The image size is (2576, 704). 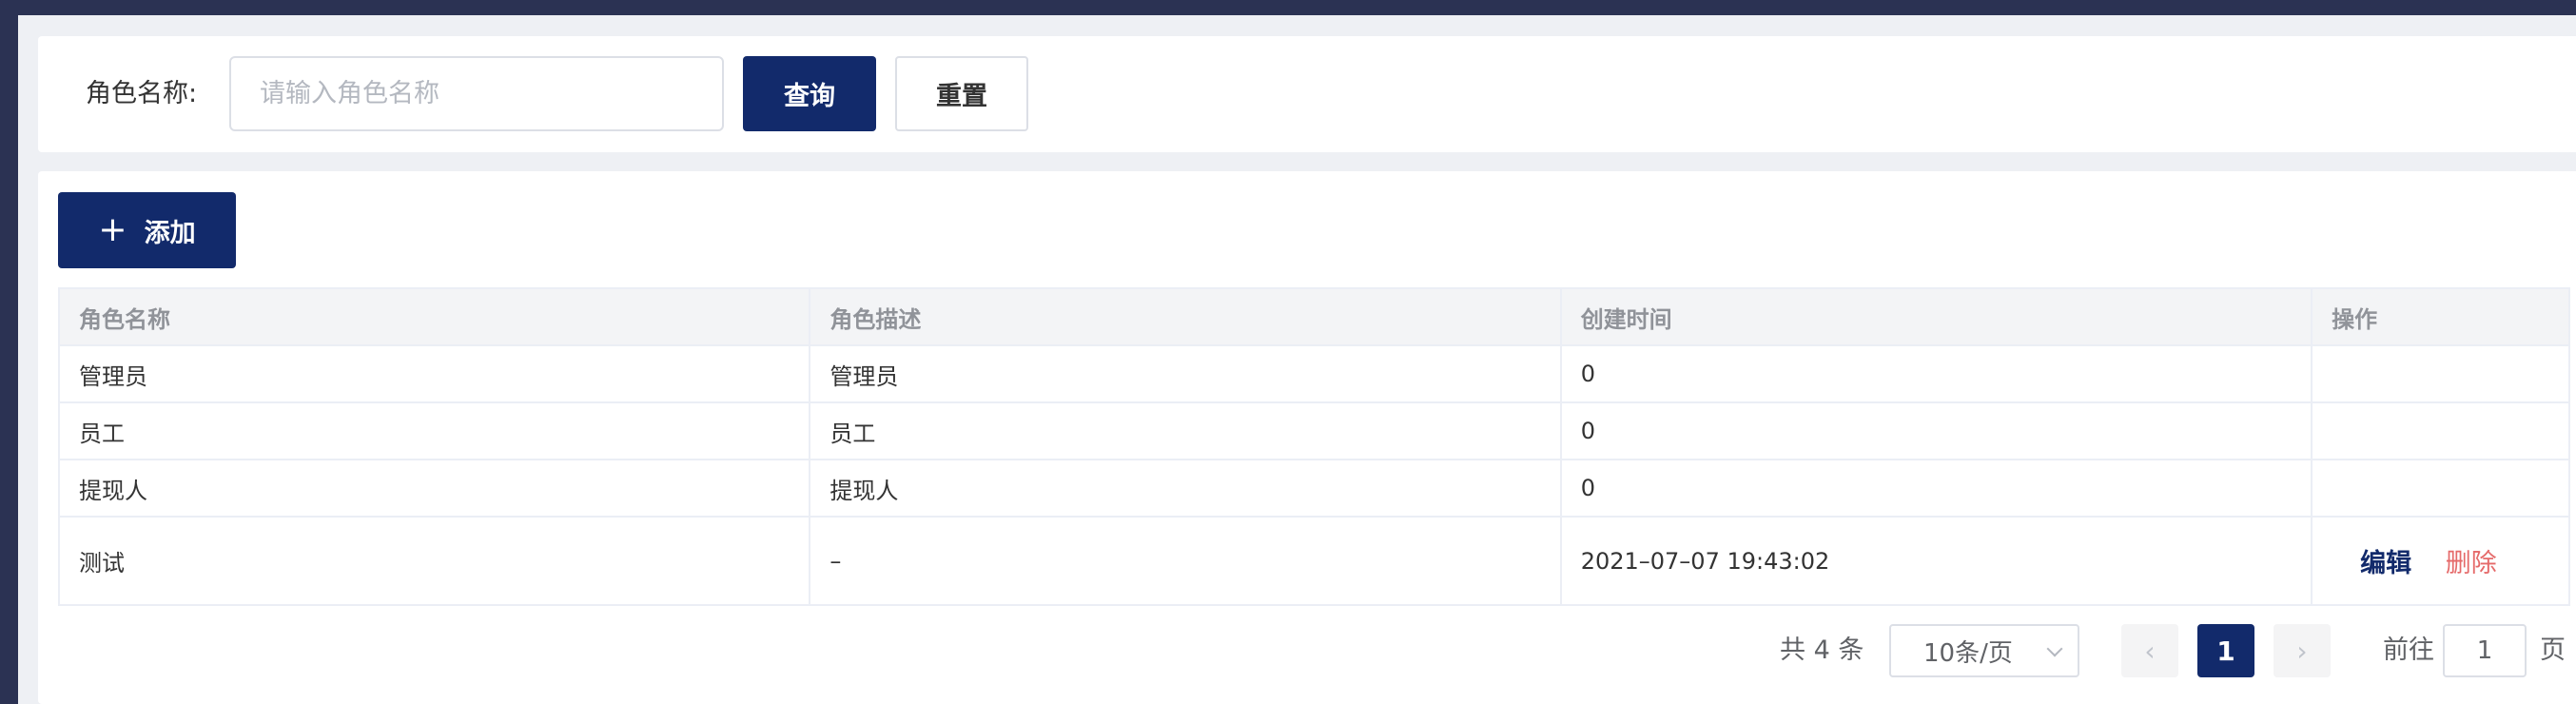 What do you see at coordinates (434, 373) in the screenshot?
I see `cell-role-name: 管理员` at bounding box center [434, 373].